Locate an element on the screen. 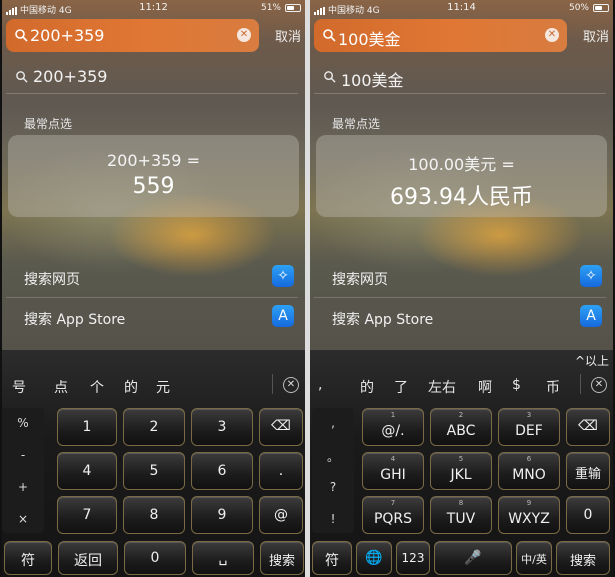  search-field: 200+359 ✕ is located at coordinates (132, 35).